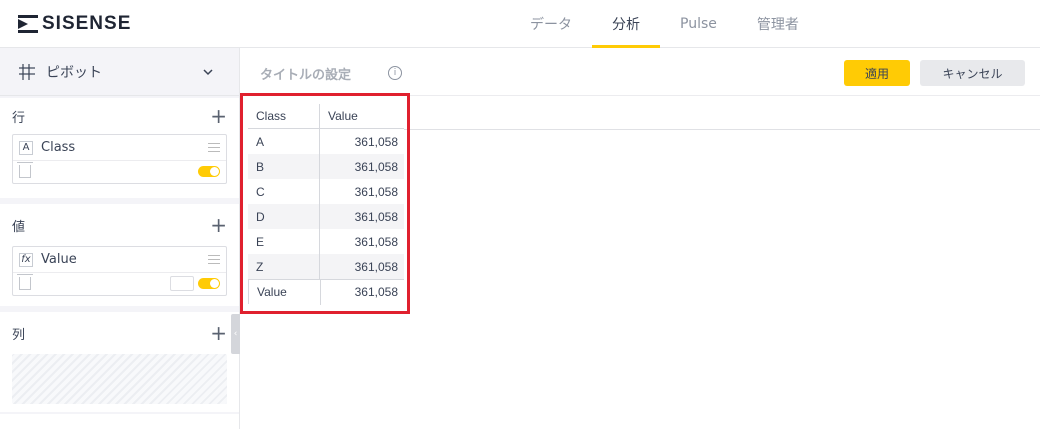 The width and height of the screenshot is (1040, 429). Describe the element at coordinates (218, 333) in the screenshot. I see `add-column-icon: +` at that location.